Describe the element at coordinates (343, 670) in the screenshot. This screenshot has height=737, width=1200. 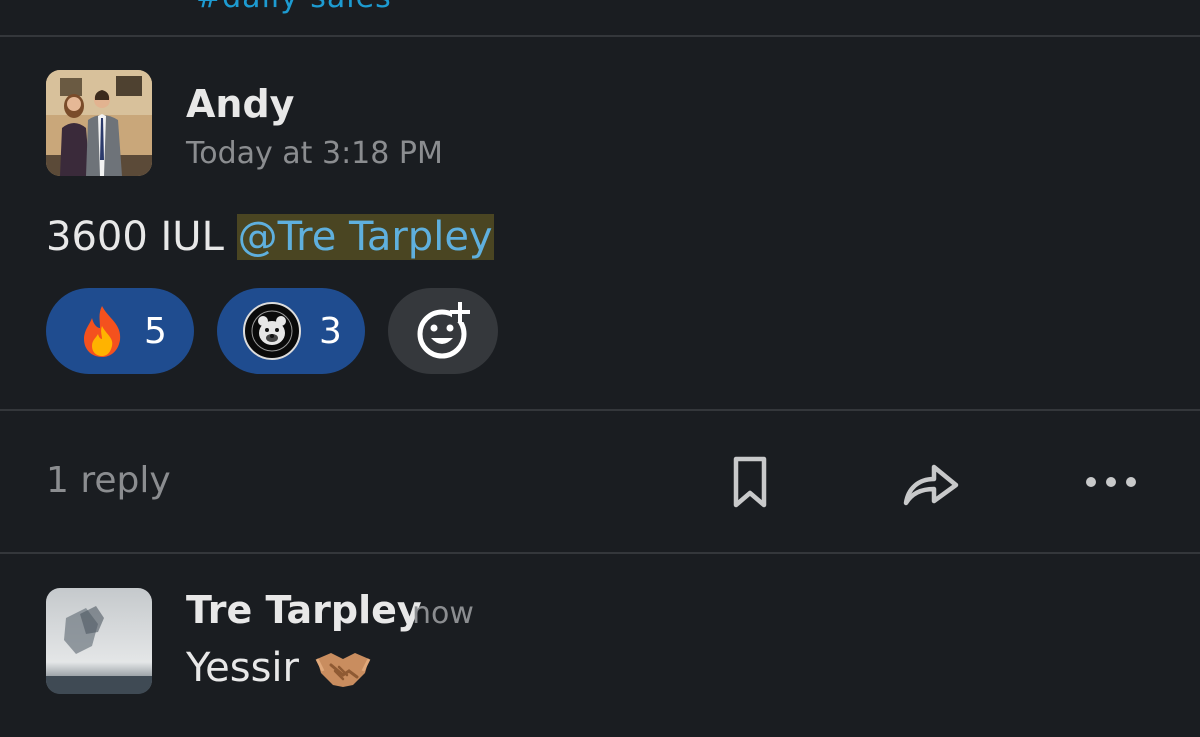
I see `handshake-emoji` at that location.